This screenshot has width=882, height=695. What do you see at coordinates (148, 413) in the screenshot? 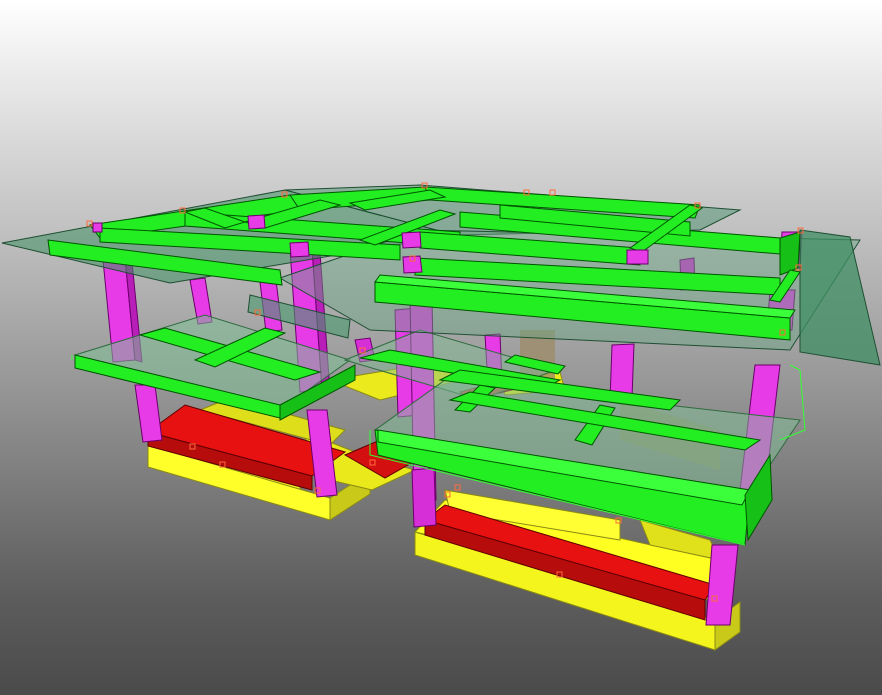
I see `column-front-left-lower` at bounding box center [148, 413].